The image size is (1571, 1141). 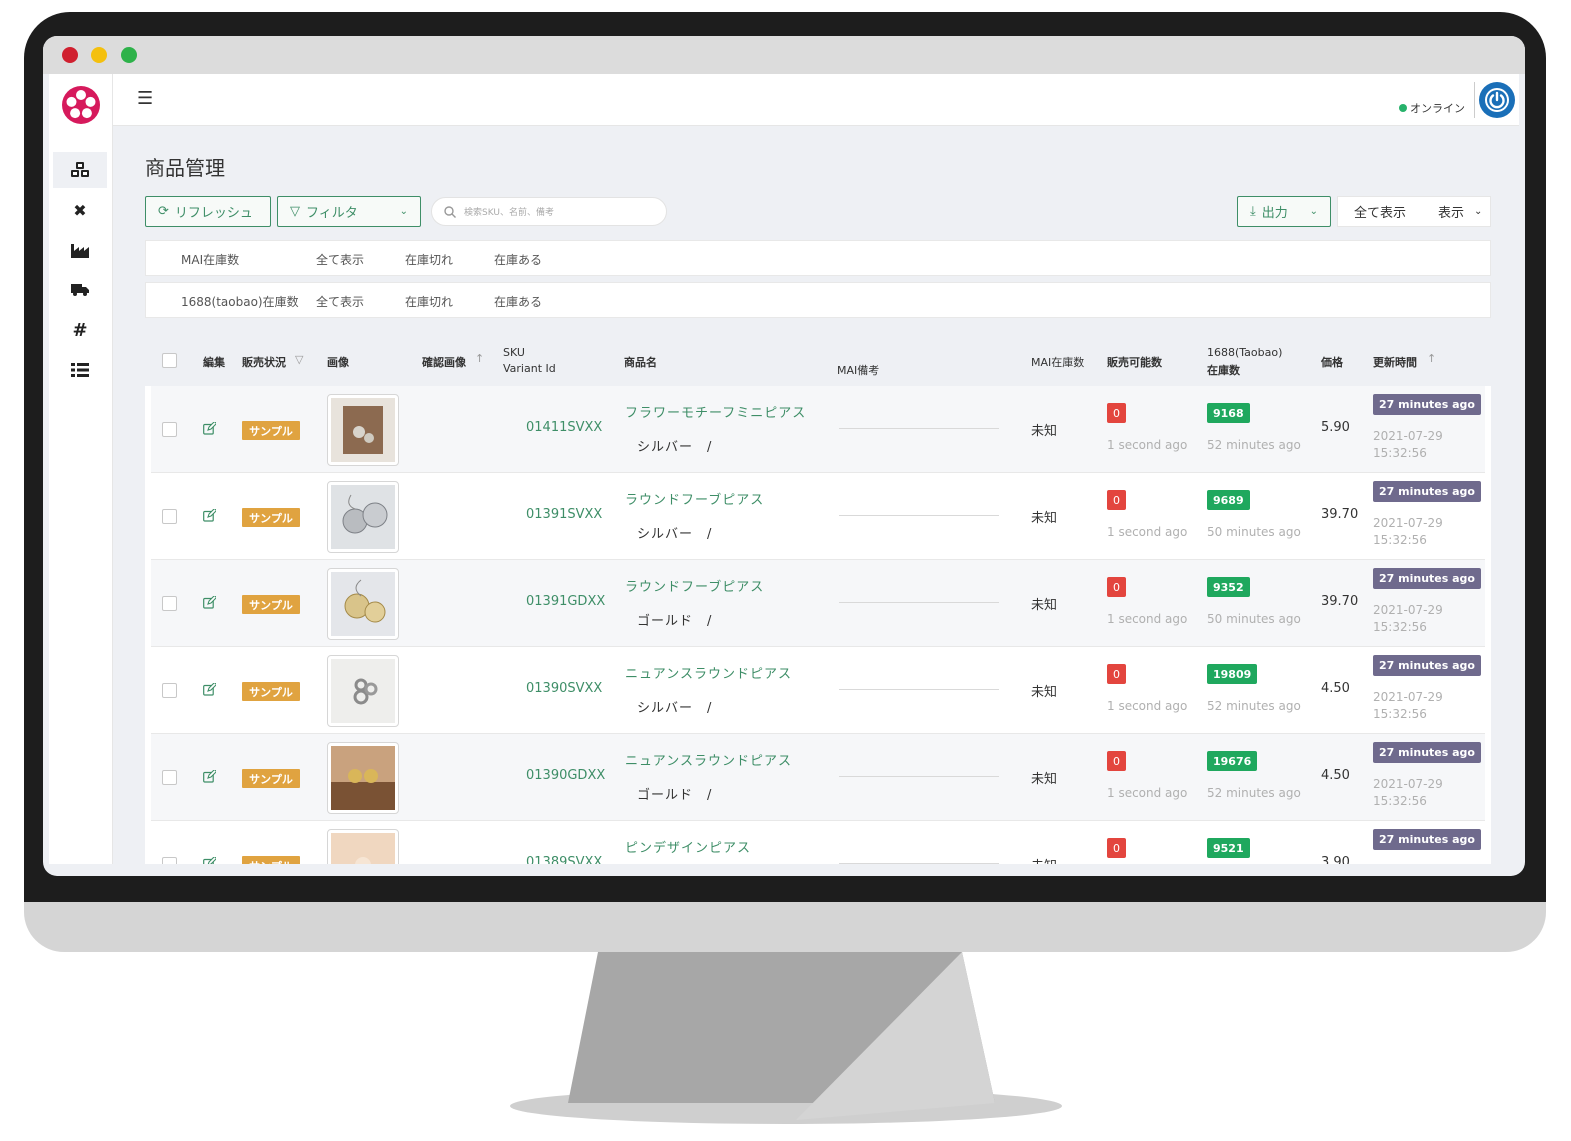 What do you see at coordinates (1044, 605) in the screenshot?
I see `mai-stock-value: 未知` at bounding box center [1044, 605].